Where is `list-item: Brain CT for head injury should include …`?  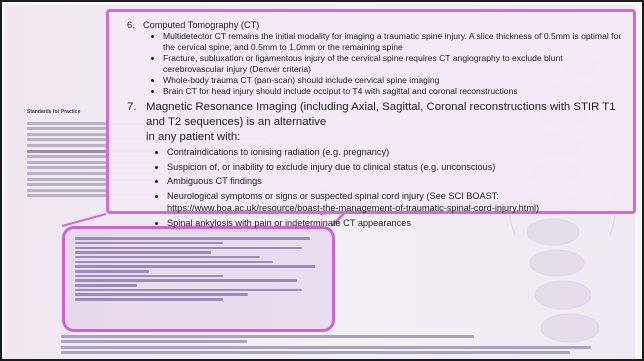 list-item: Brain CT for head injury should include … is located at coordinates (393, 91).